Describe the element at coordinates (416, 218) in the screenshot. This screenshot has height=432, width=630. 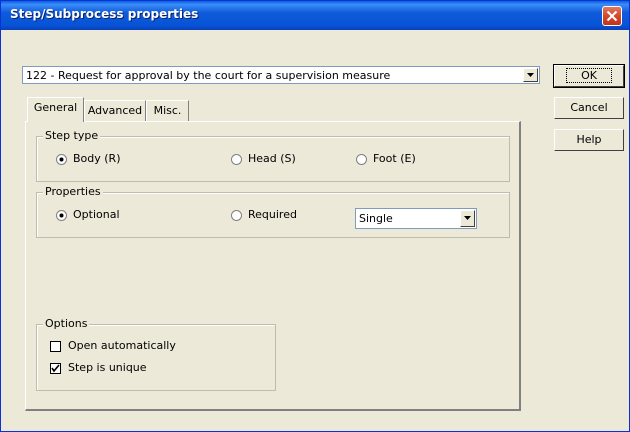
I see `mode-select: Single` at that location.